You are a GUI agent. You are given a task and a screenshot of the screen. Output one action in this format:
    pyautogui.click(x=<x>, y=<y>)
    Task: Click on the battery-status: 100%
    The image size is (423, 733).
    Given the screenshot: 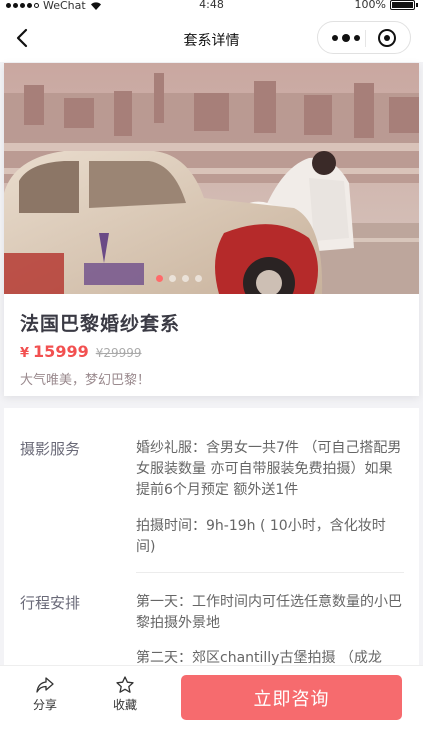 What is the action you would take?
    pyautogui.click(x=386, y=5)
    